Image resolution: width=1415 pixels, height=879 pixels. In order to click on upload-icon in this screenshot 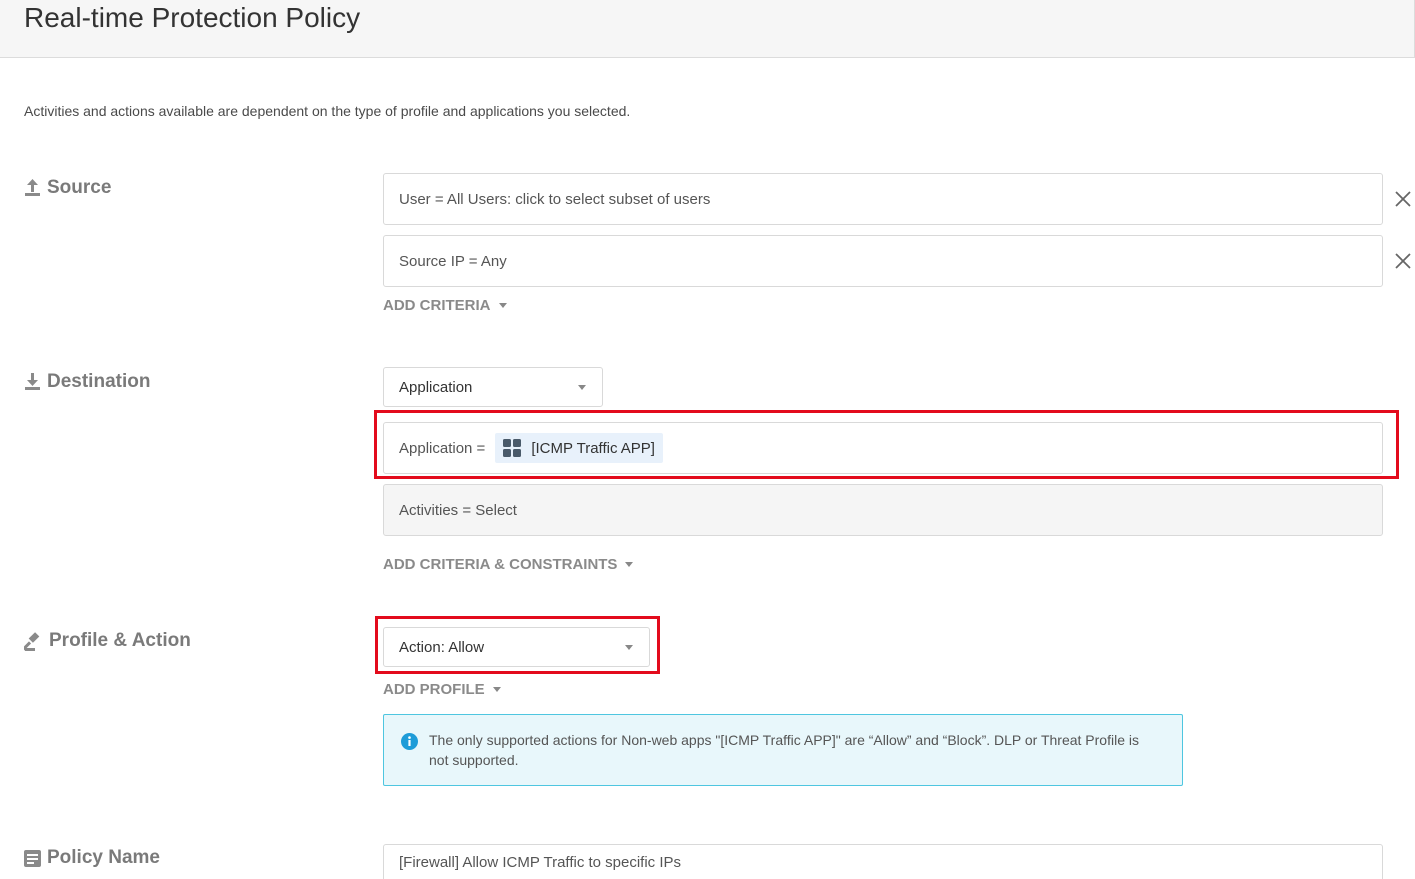, I will do `click(32, 188)`.